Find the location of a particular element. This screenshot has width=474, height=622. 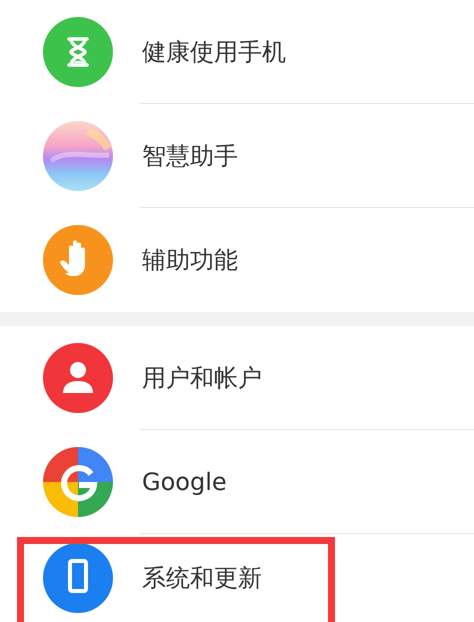

settings-item: 系统和更新 is located at coordinates (237, 578).